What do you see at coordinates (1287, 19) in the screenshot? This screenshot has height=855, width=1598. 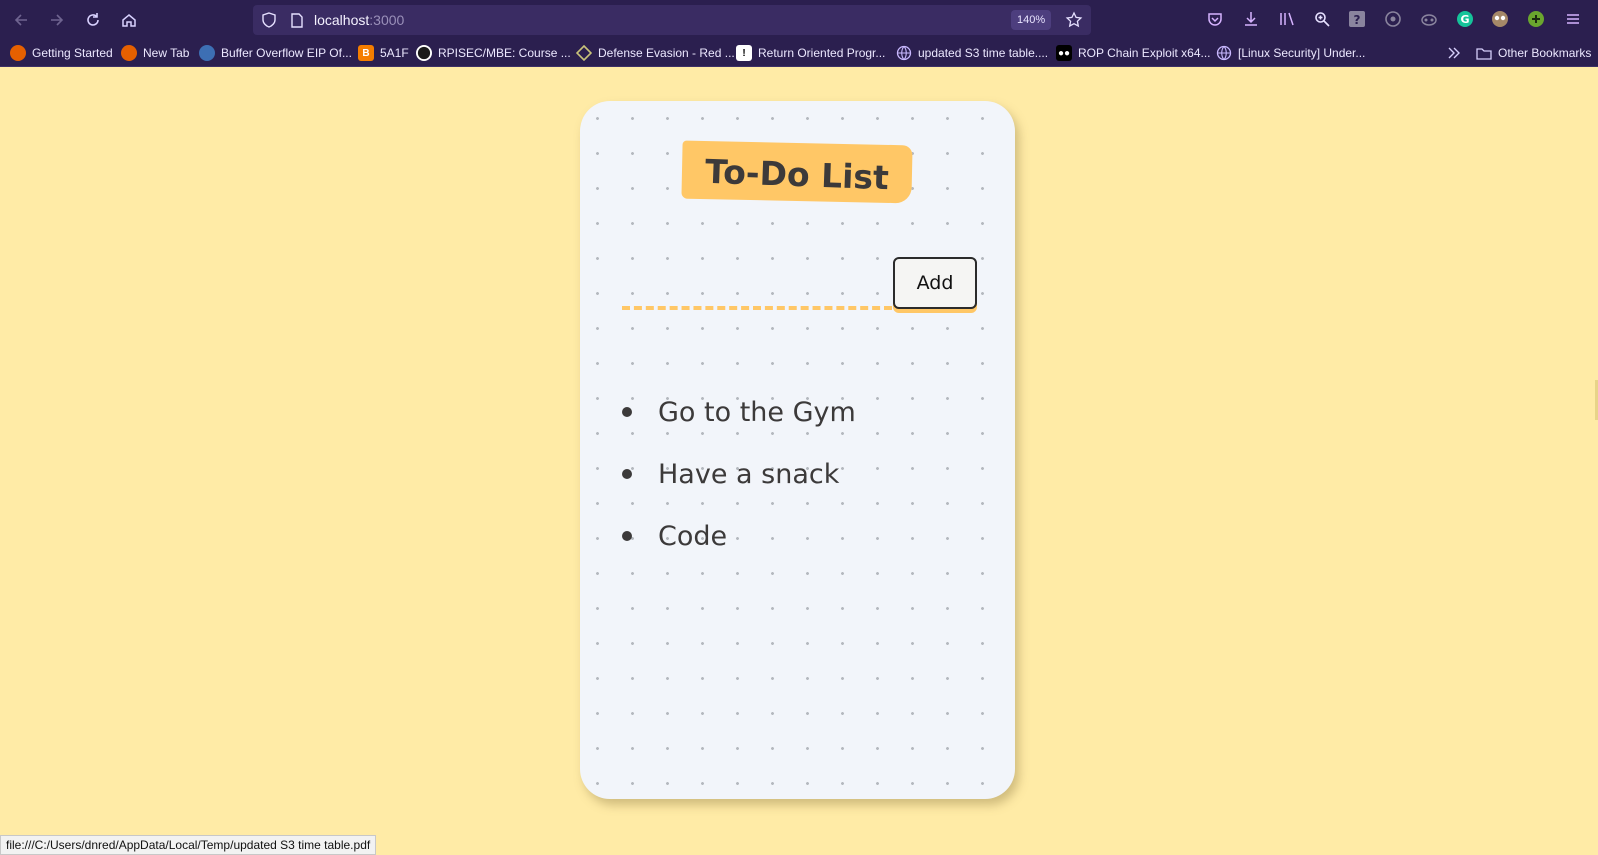 I see `library-icon` at bounding box center [1287, 19].